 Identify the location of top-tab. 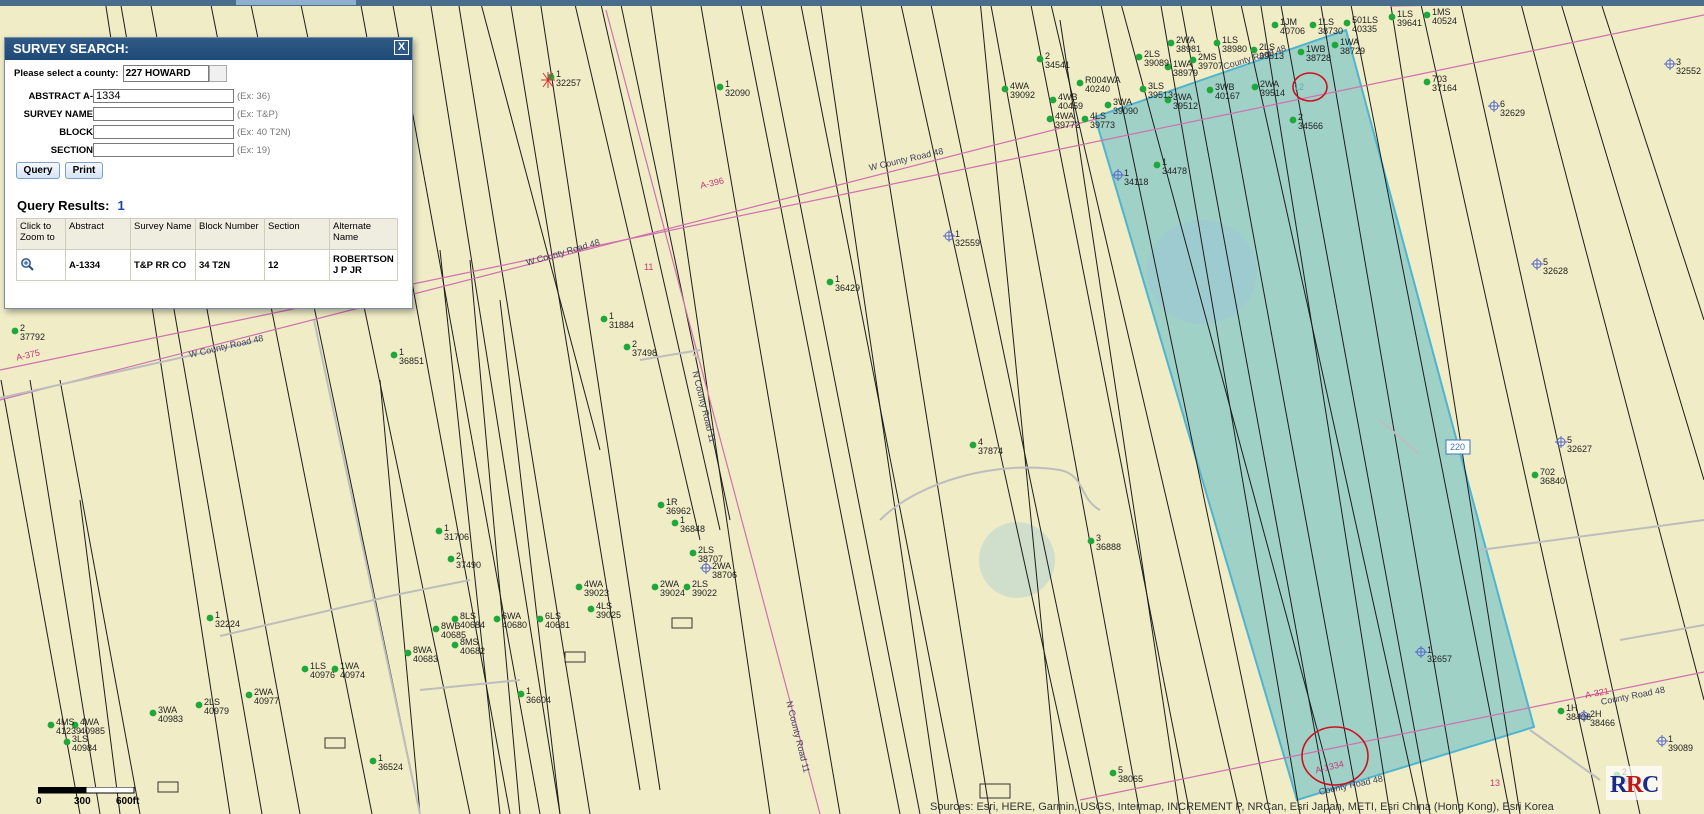
(296, 2).